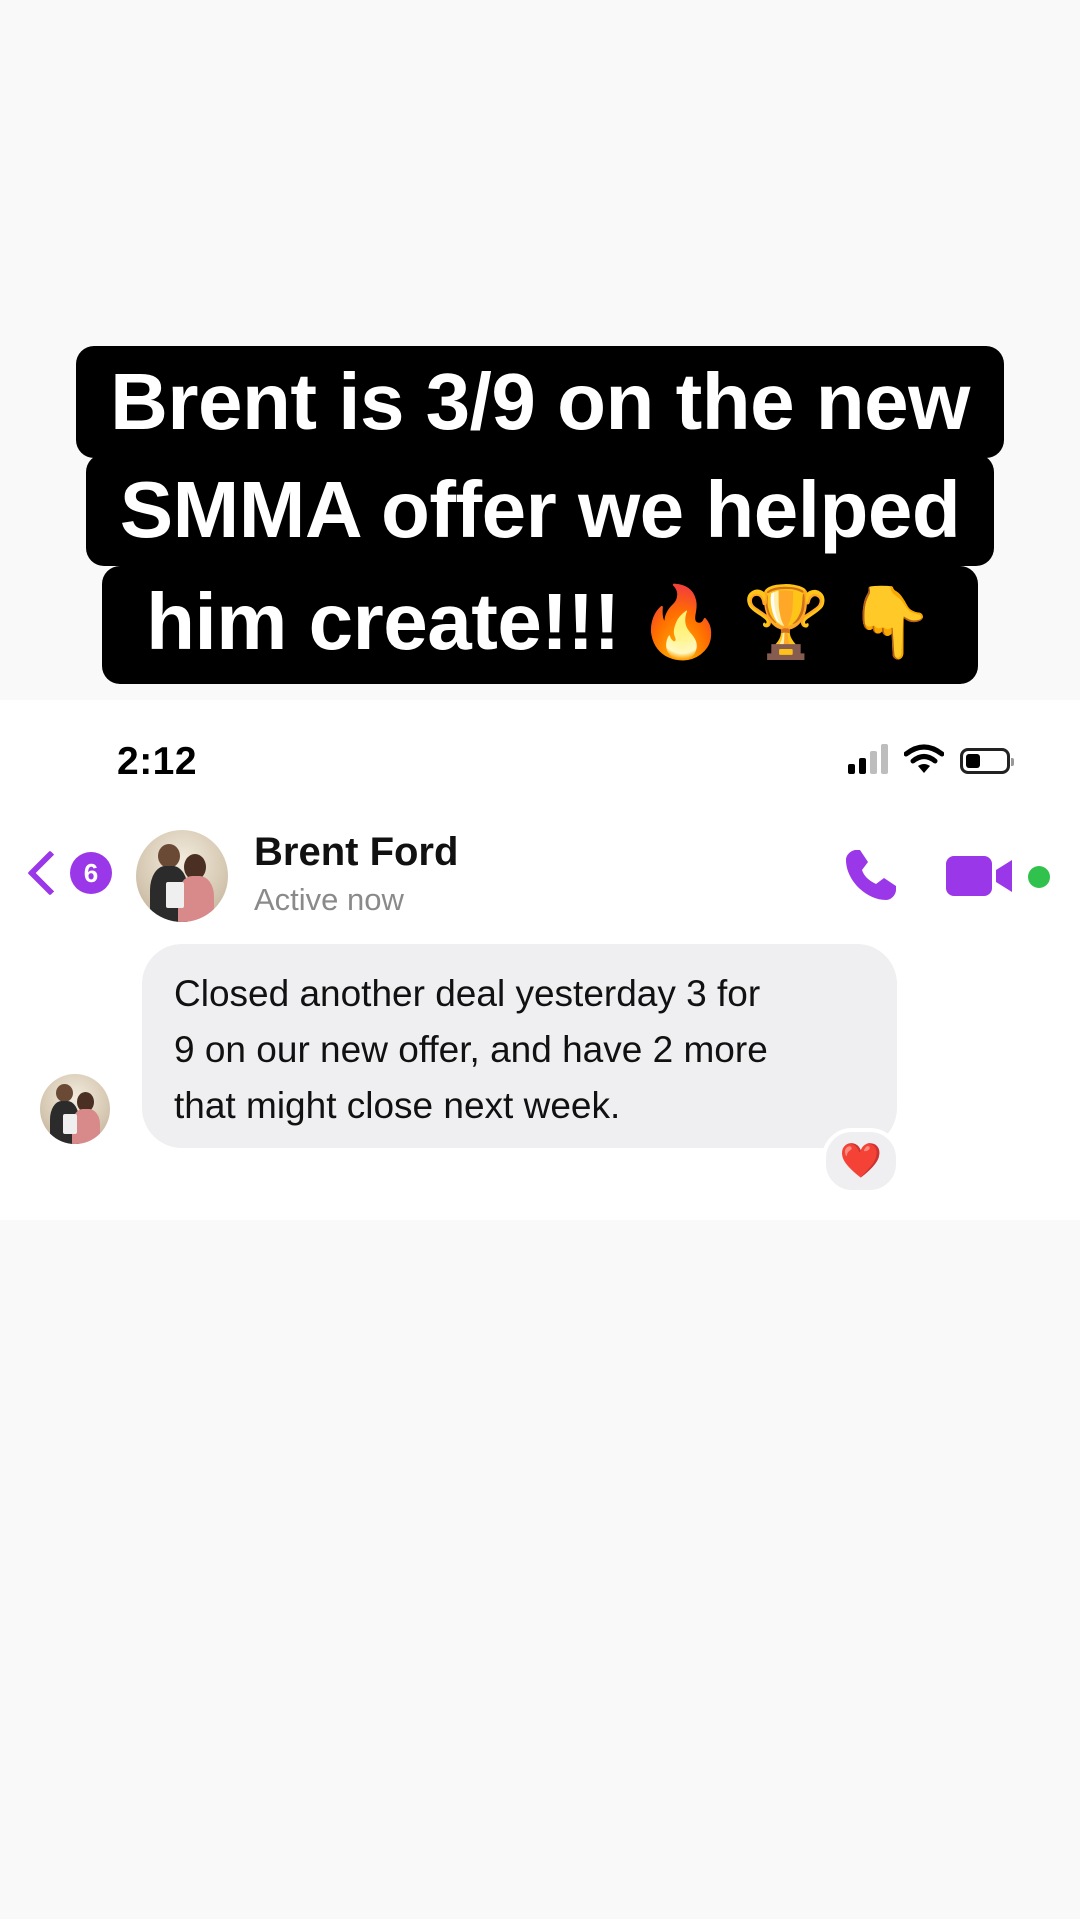  I want to click on video-call-icon, so click(981, 876).